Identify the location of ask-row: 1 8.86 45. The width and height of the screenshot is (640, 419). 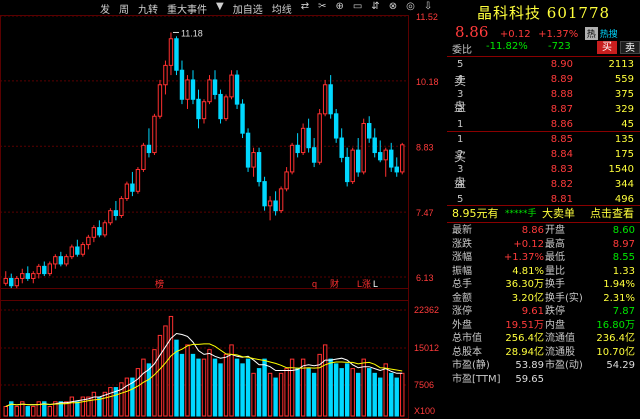
(543, 124).